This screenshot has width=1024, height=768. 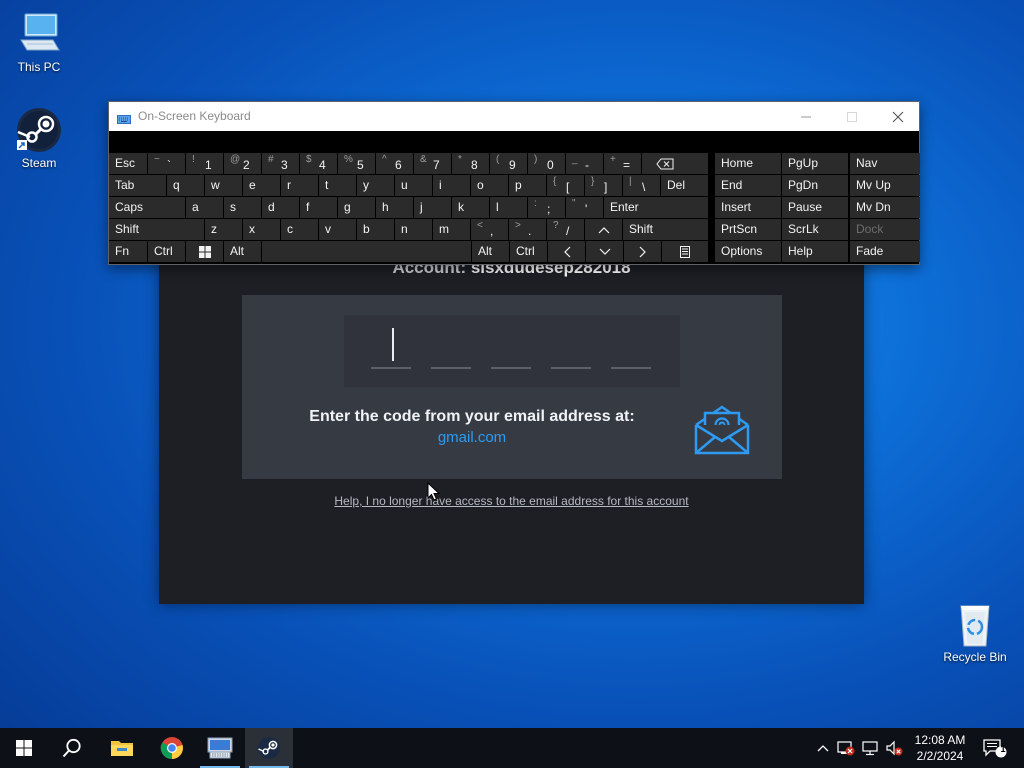 I want to click on key-arrow-down, so click(x=604, y=251).